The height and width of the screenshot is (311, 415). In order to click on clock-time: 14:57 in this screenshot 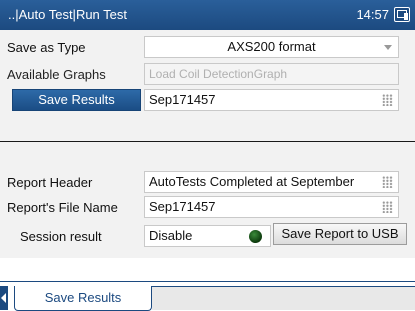, I will do `click(372, 14)`.